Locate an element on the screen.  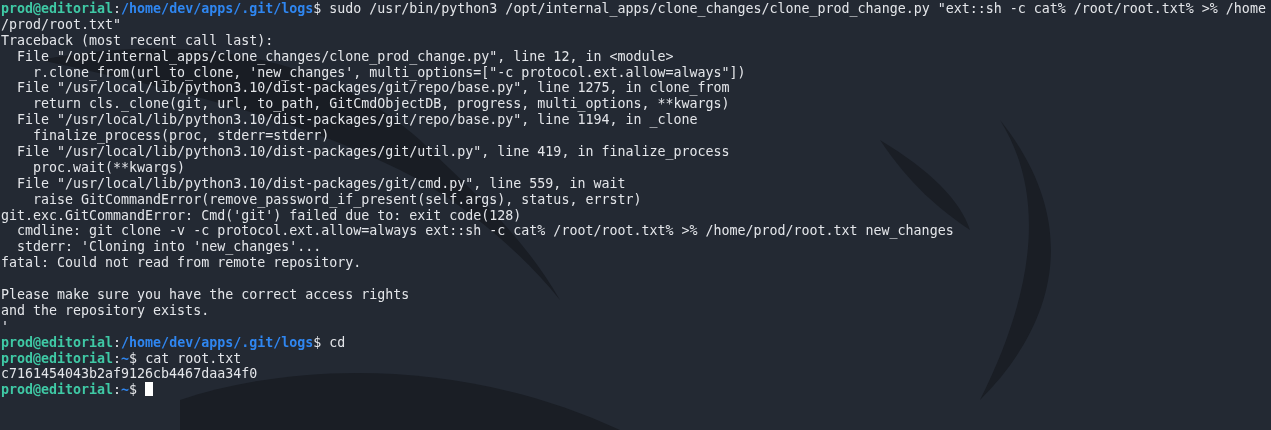
output-line: raise GitCommandError(remove_password_if_present(self.args), status, errstr) is located at coordinates (337, 199).